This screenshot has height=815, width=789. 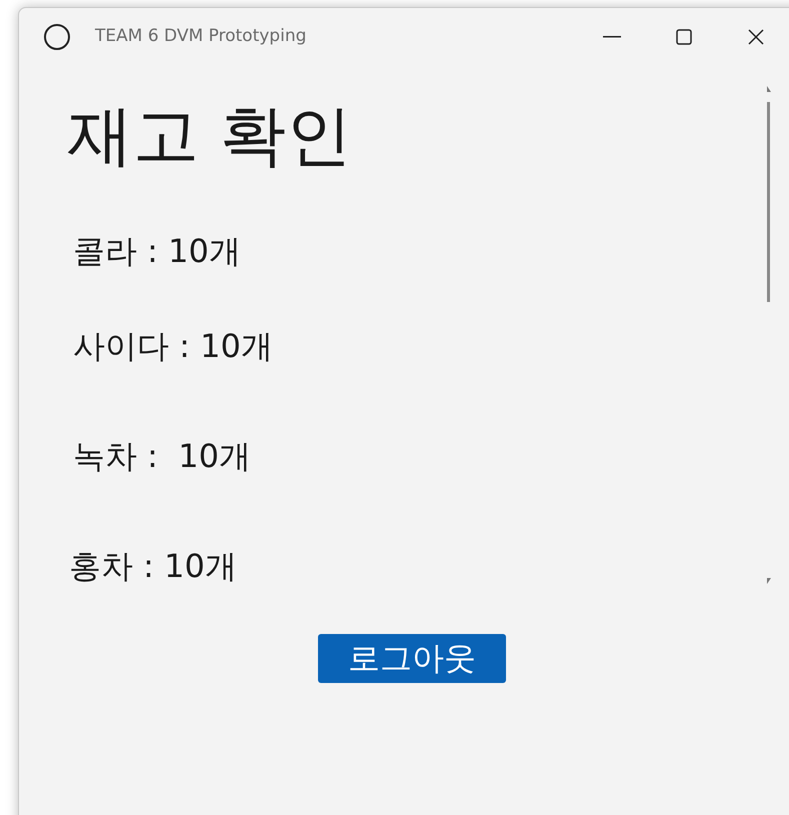 I want to click on window-title: TEAM 6 DVM Prototyping, so click(x=200, y=36).